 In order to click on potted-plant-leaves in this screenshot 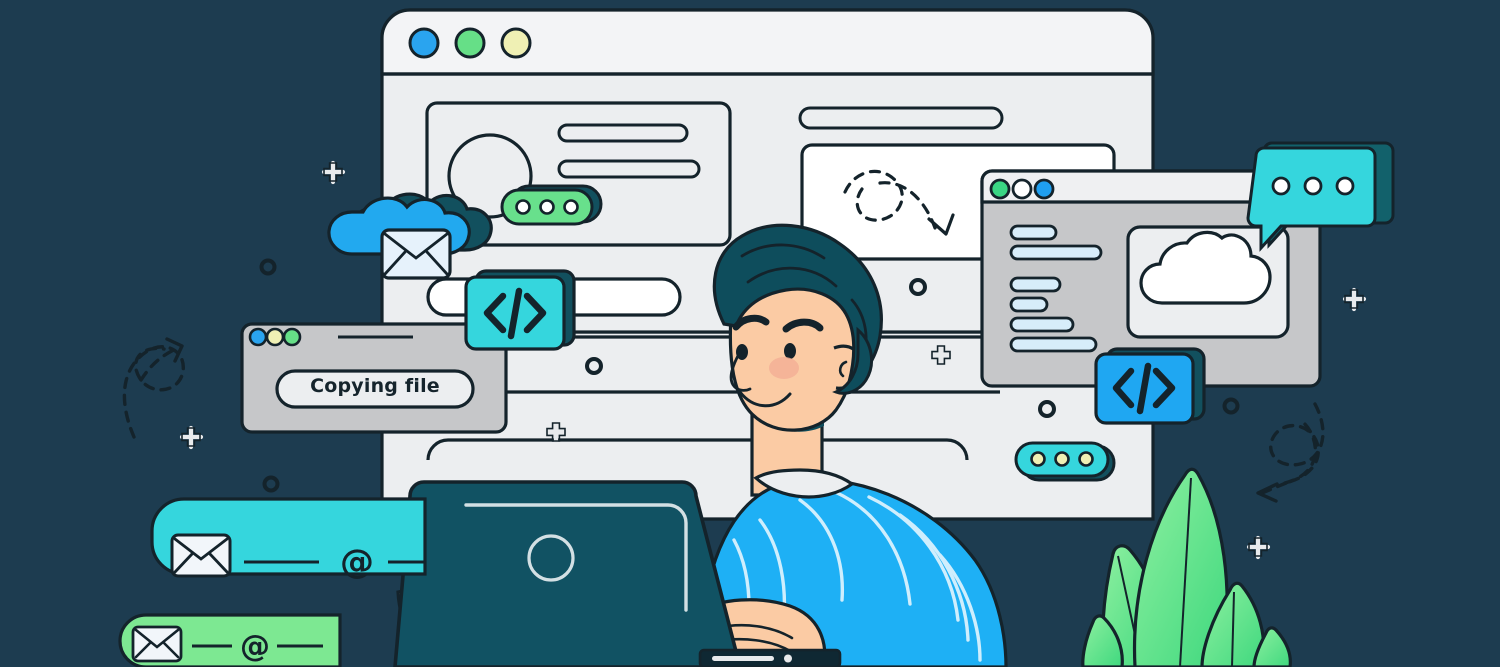, I will do `click(1186, 567)`.